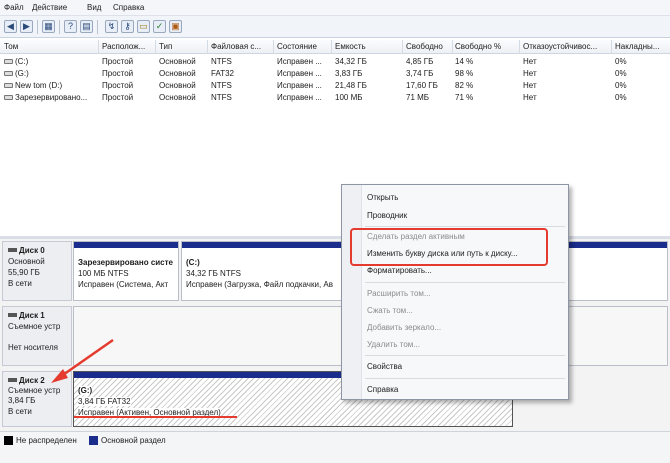 This screenshot has height=463, width=670. What do you see at coordinates (155, 417) in the screenshot?
I see `annotation-underline` at bounding box center [155, 417].